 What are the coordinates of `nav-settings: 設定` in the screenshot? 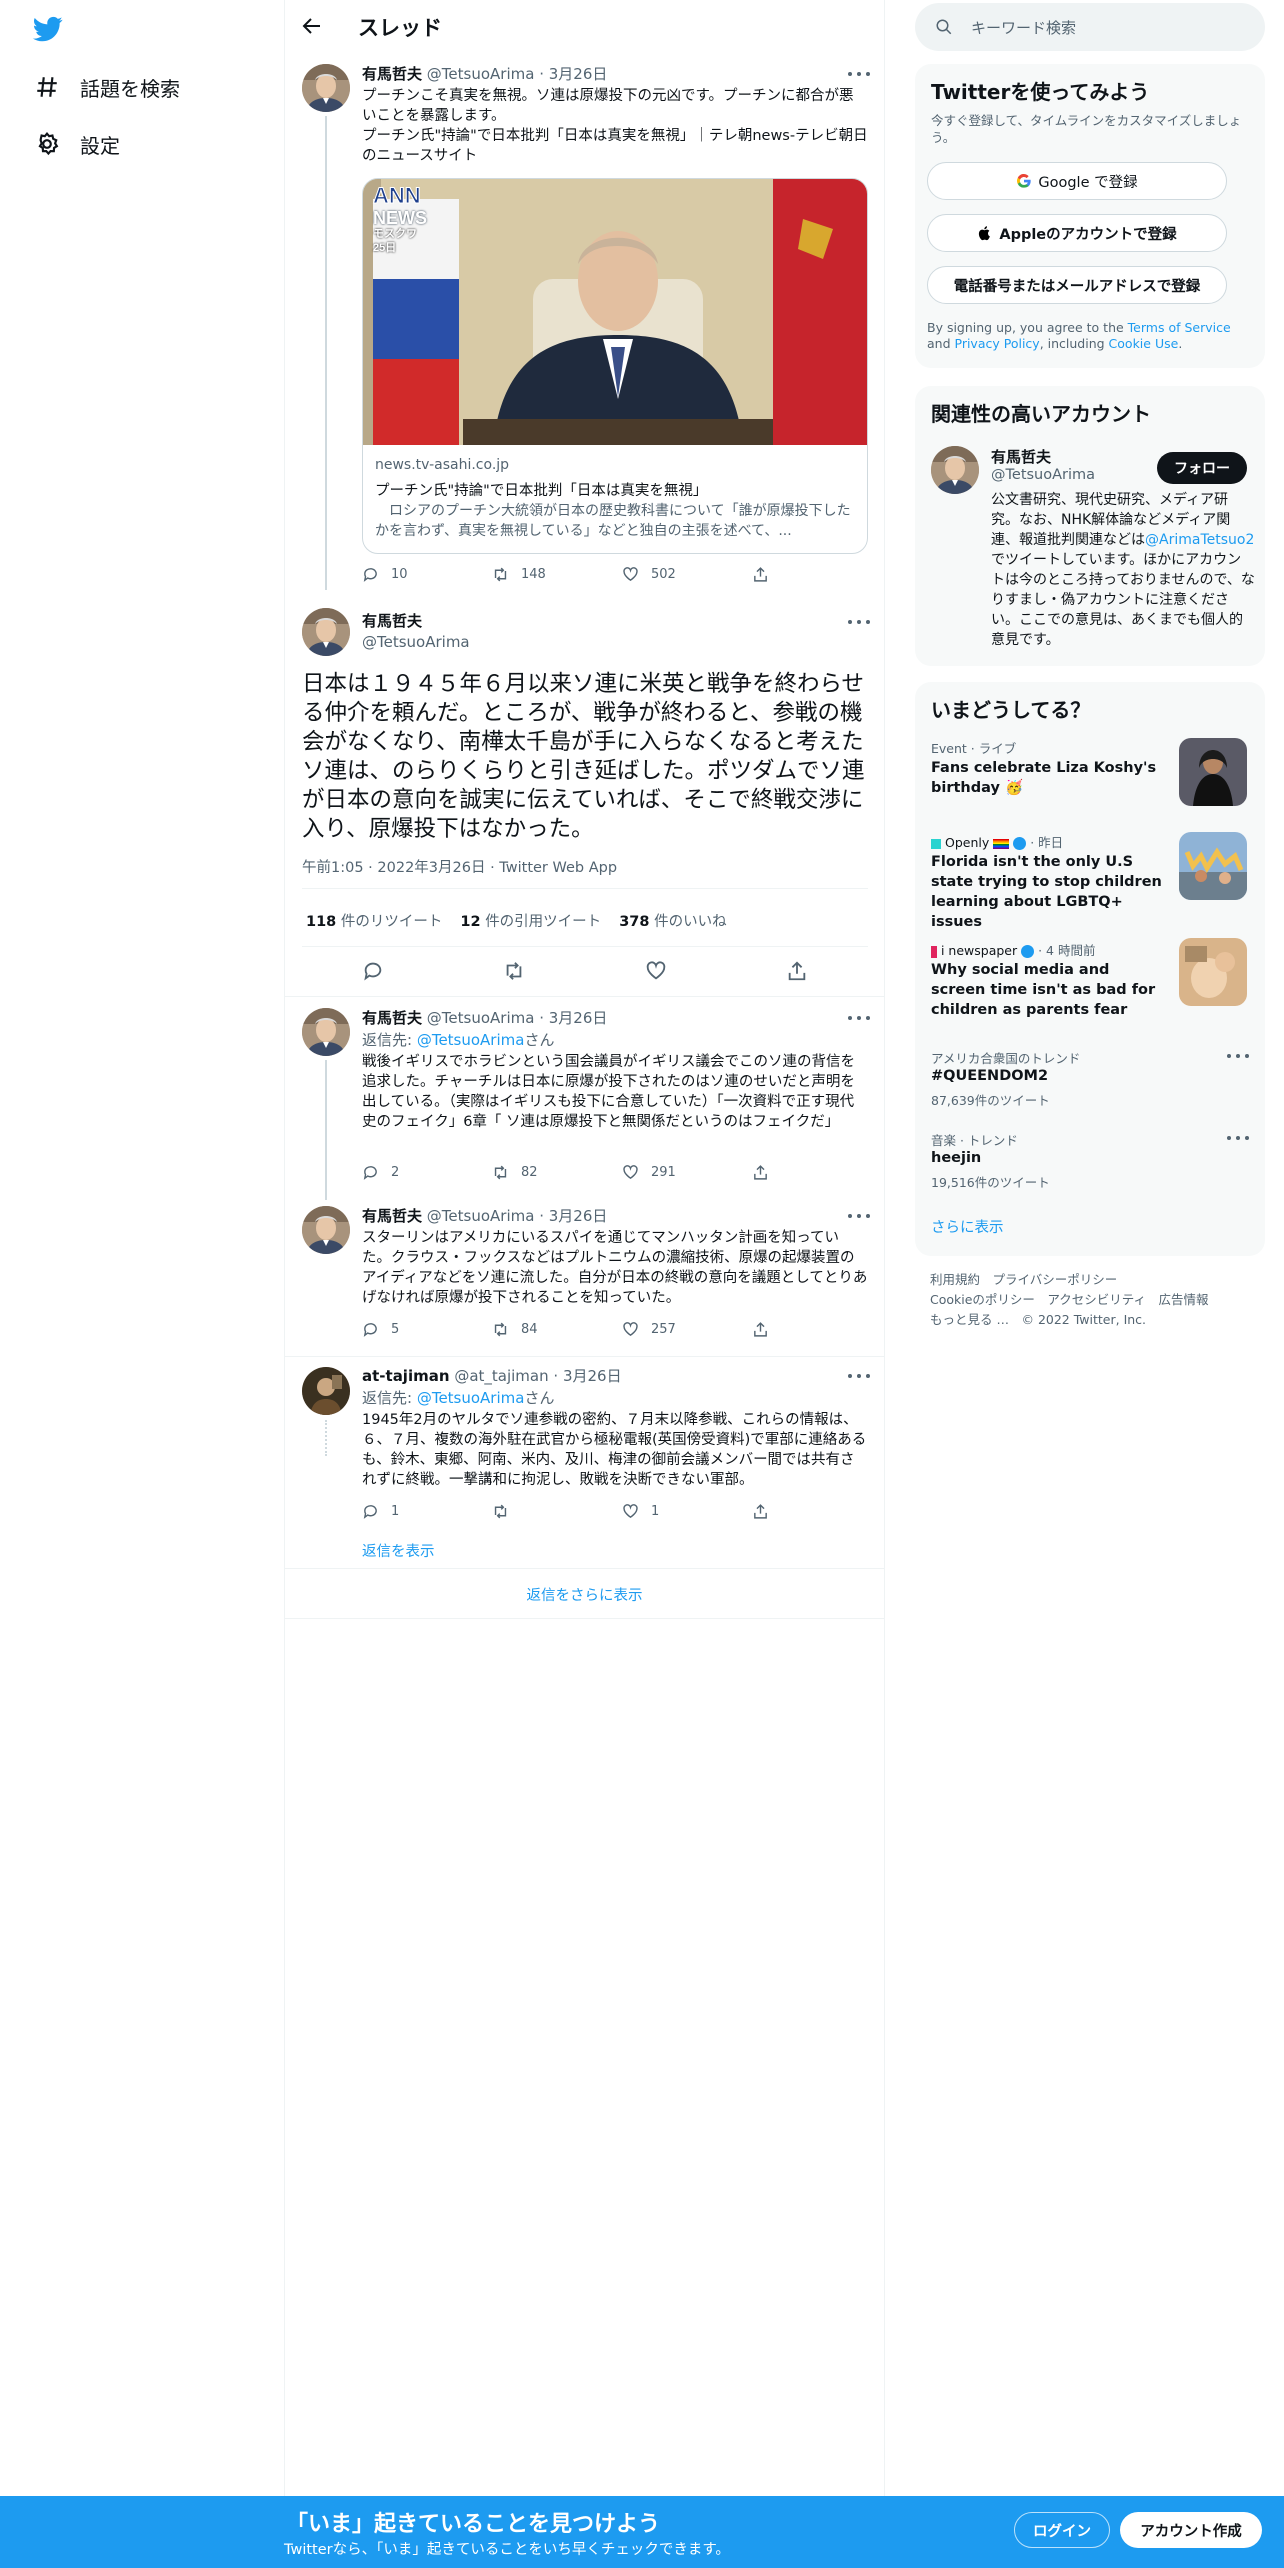 It's located at (76, 144).